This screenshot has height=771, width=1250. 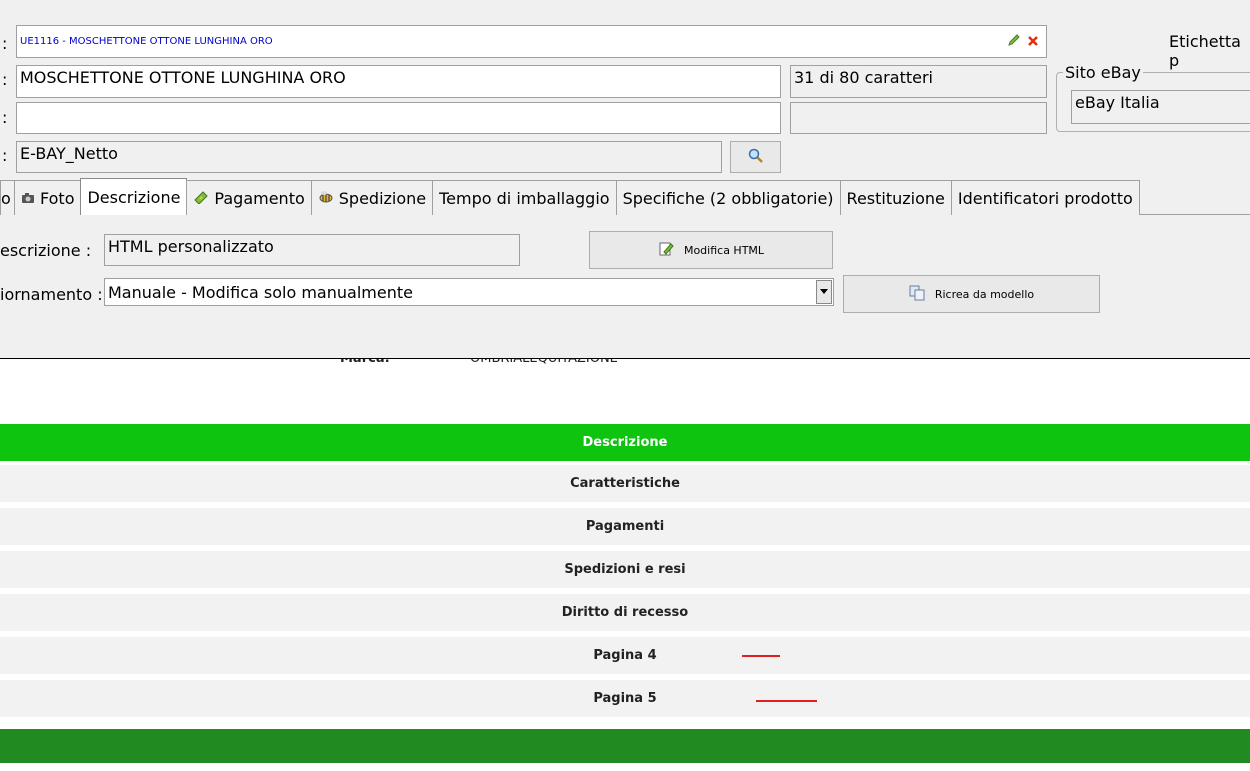 I want to click on tab-label: o, so click(x=6, y=198).